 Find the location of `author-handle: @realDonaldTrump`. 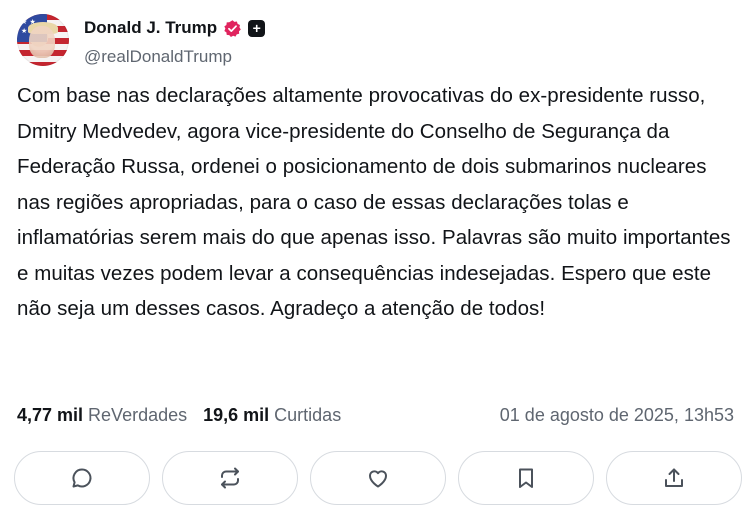

author-handle: @realDonaldTrump is located at coordinates (158, 57).